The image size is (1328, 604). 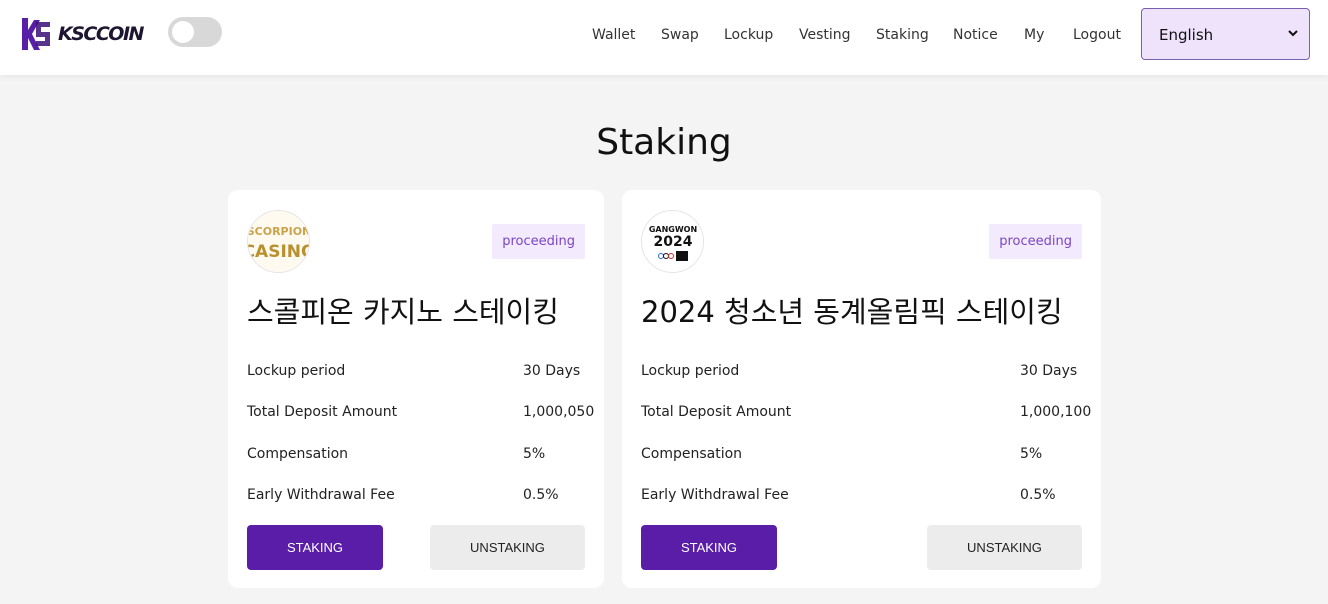 I want to click on chevron-down-icon, so click(x=1293, y=33).